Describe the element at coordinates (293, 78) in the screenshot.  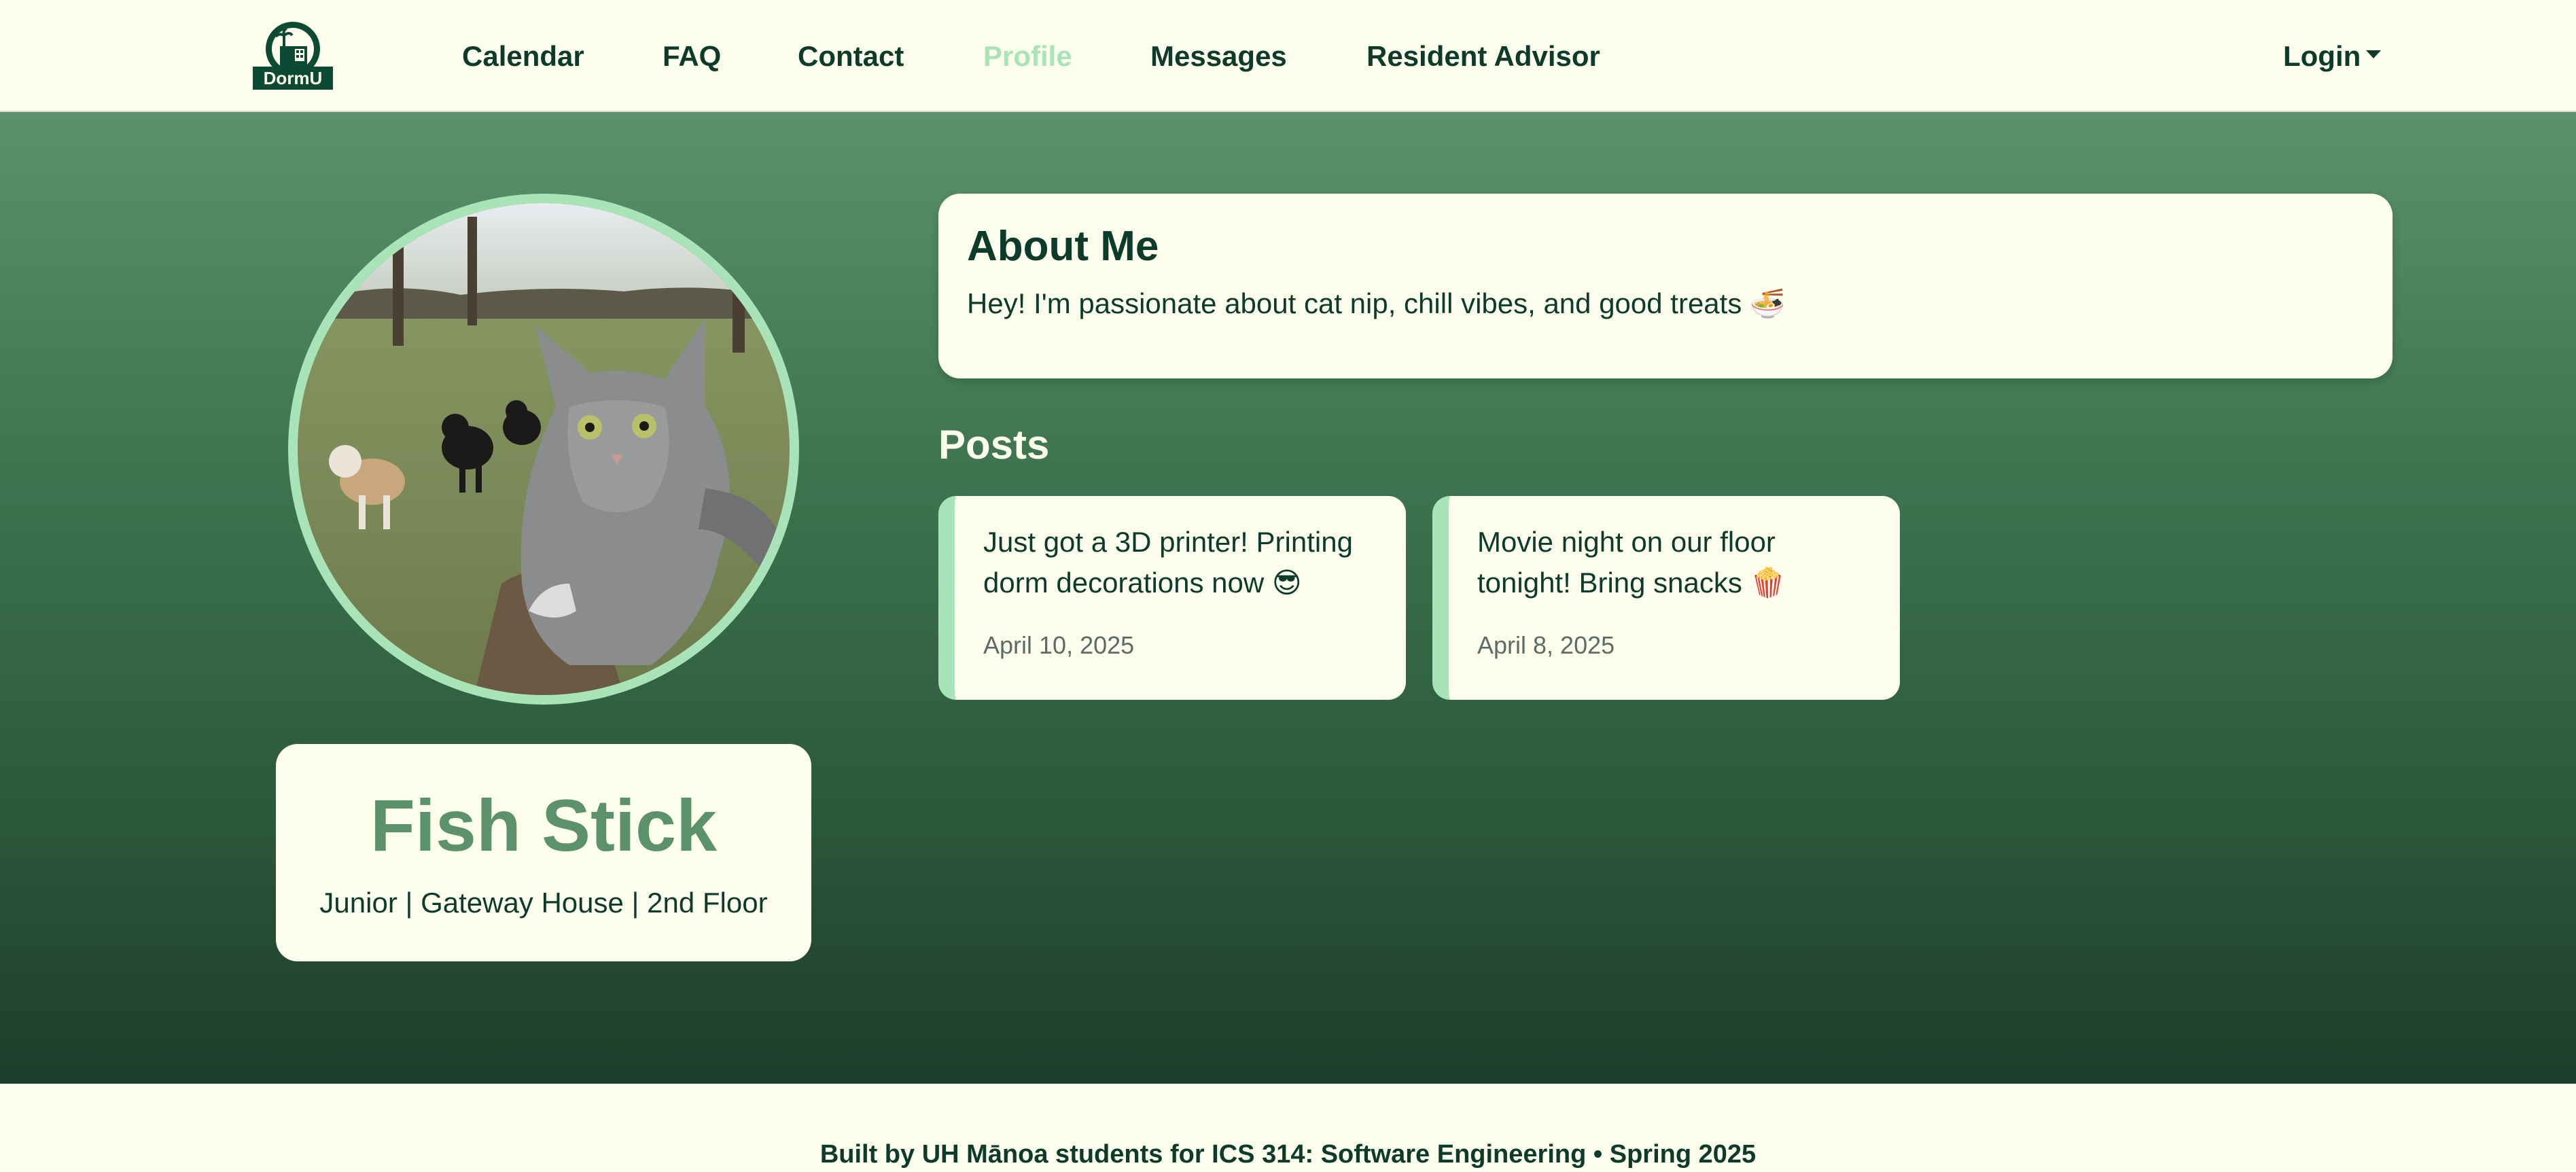
I see `svg-text: DormU` at that location.